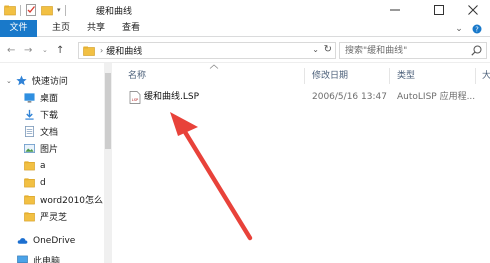 The height and width of the screenshot is (263, 490). I want to click on file-modified-date: 2006/5/16 13:47, so click(349, 97).